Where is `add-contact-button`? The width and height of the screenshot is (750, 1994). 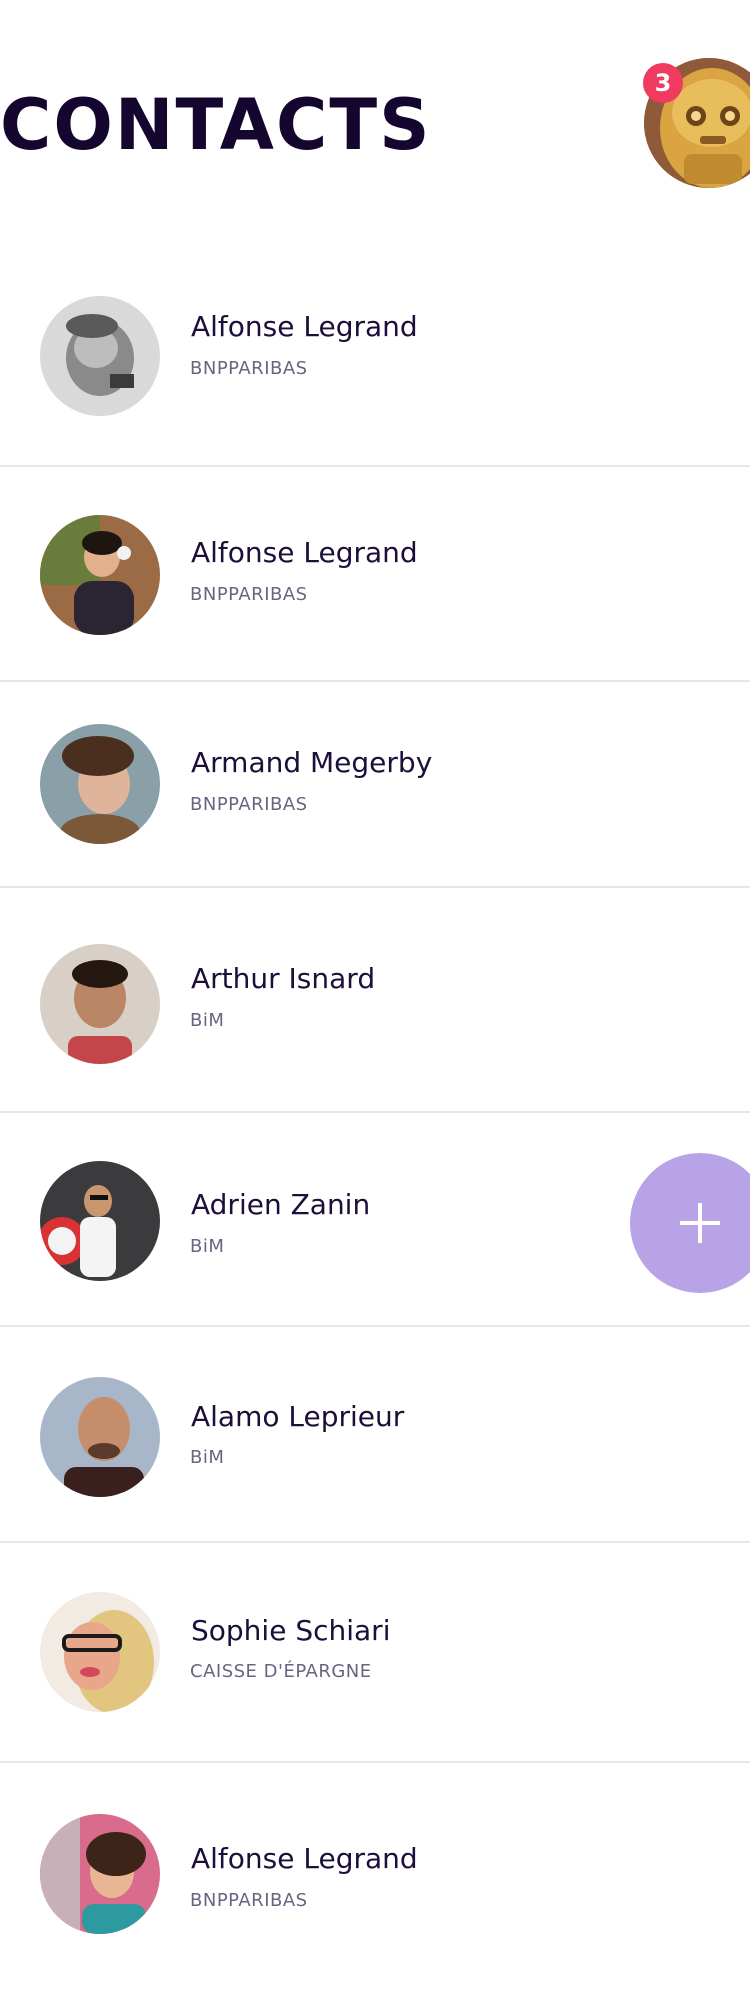
add-contact-button is located at coordinates (690, 1223).